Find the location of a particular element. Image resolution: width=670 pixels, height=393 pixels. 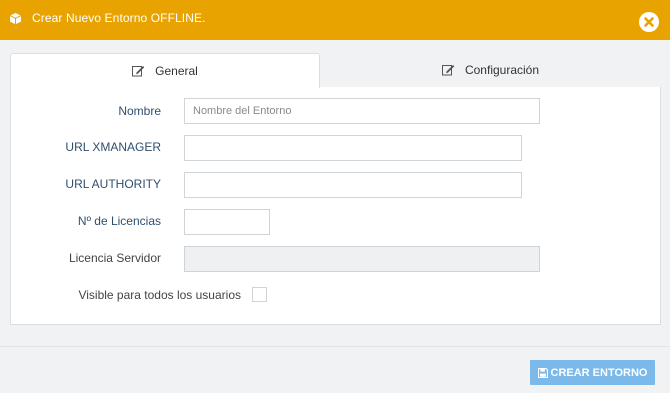

close-icon is located at coordinates (649, 22).